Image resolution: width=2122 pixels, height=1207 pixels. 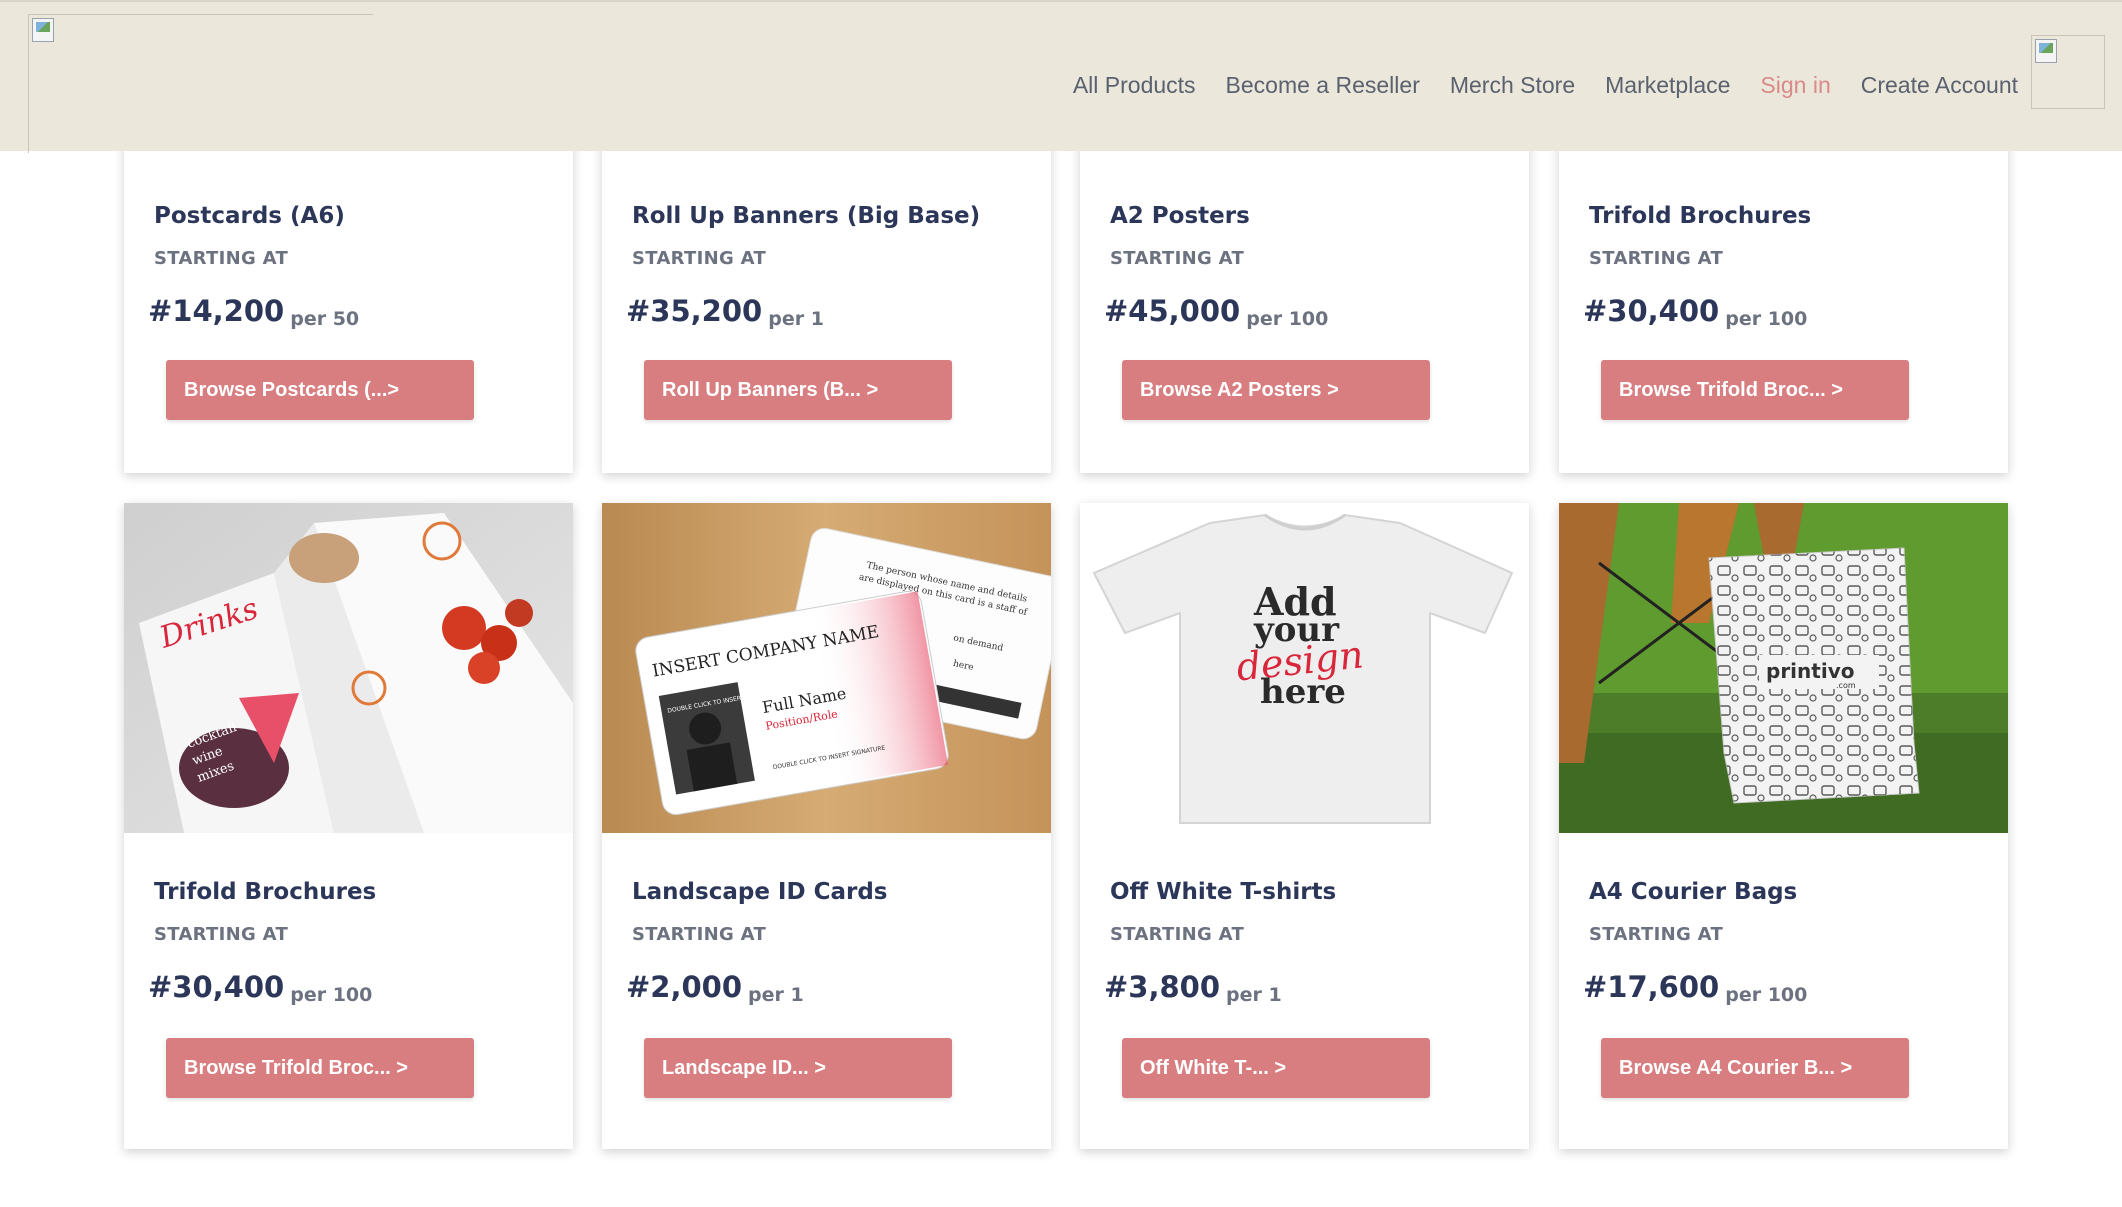 I want to click on product-title: Off White T-shirts, so click(x=1223, y=892).